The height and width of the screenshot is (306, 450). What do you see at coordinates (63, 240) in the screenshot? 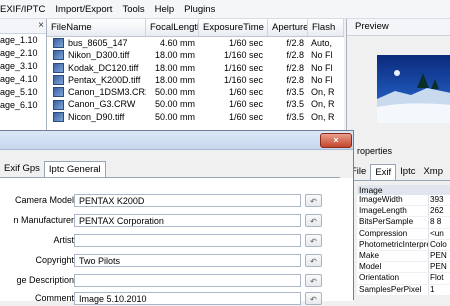
I see `artist-label: Artist` at bounding box center [63, 240].